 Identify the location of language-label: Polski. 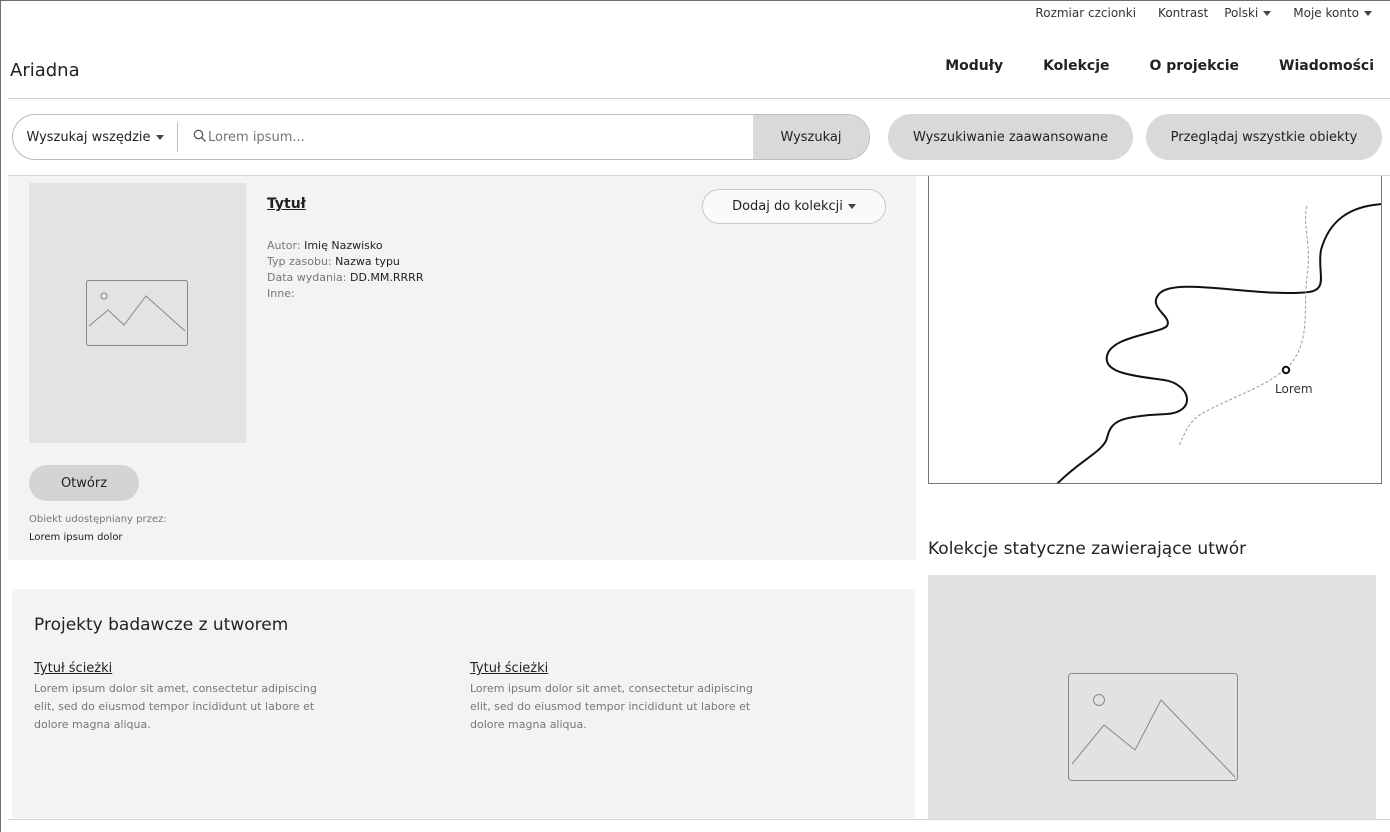
(1241, 13).